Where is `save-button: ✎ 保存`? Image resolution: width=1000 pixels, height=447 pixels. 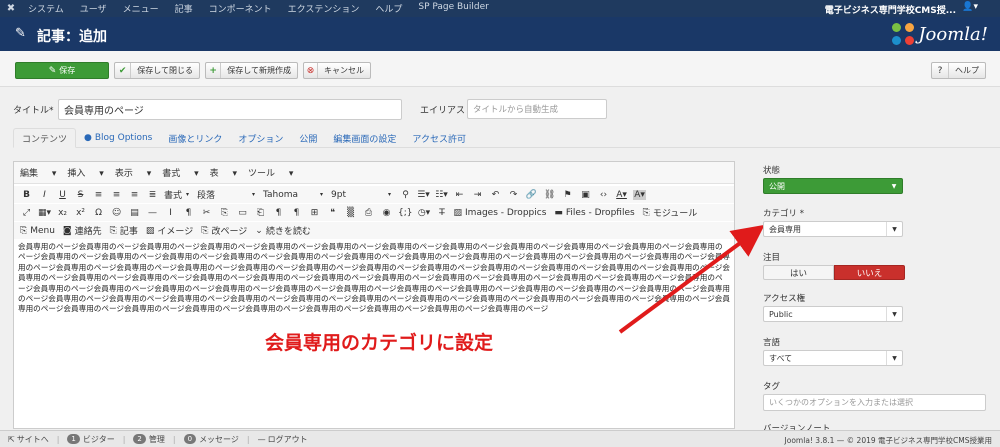
save-button: ✎ 保存 is located at coordinates (62, 70).